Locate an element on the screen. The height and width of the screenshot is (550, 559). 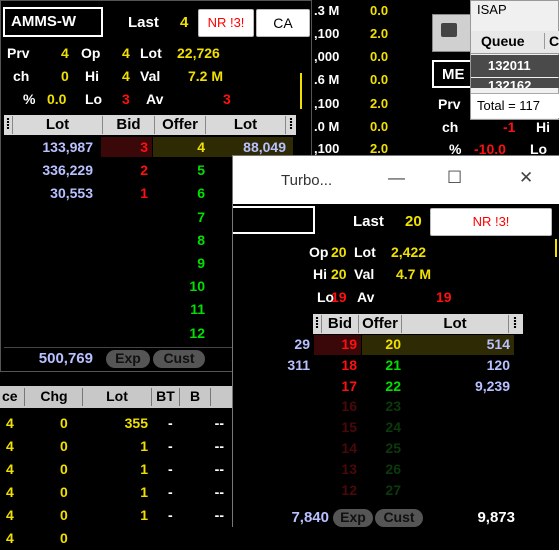
orderbook-row: 16 23 is located at coordinates (383, 408).